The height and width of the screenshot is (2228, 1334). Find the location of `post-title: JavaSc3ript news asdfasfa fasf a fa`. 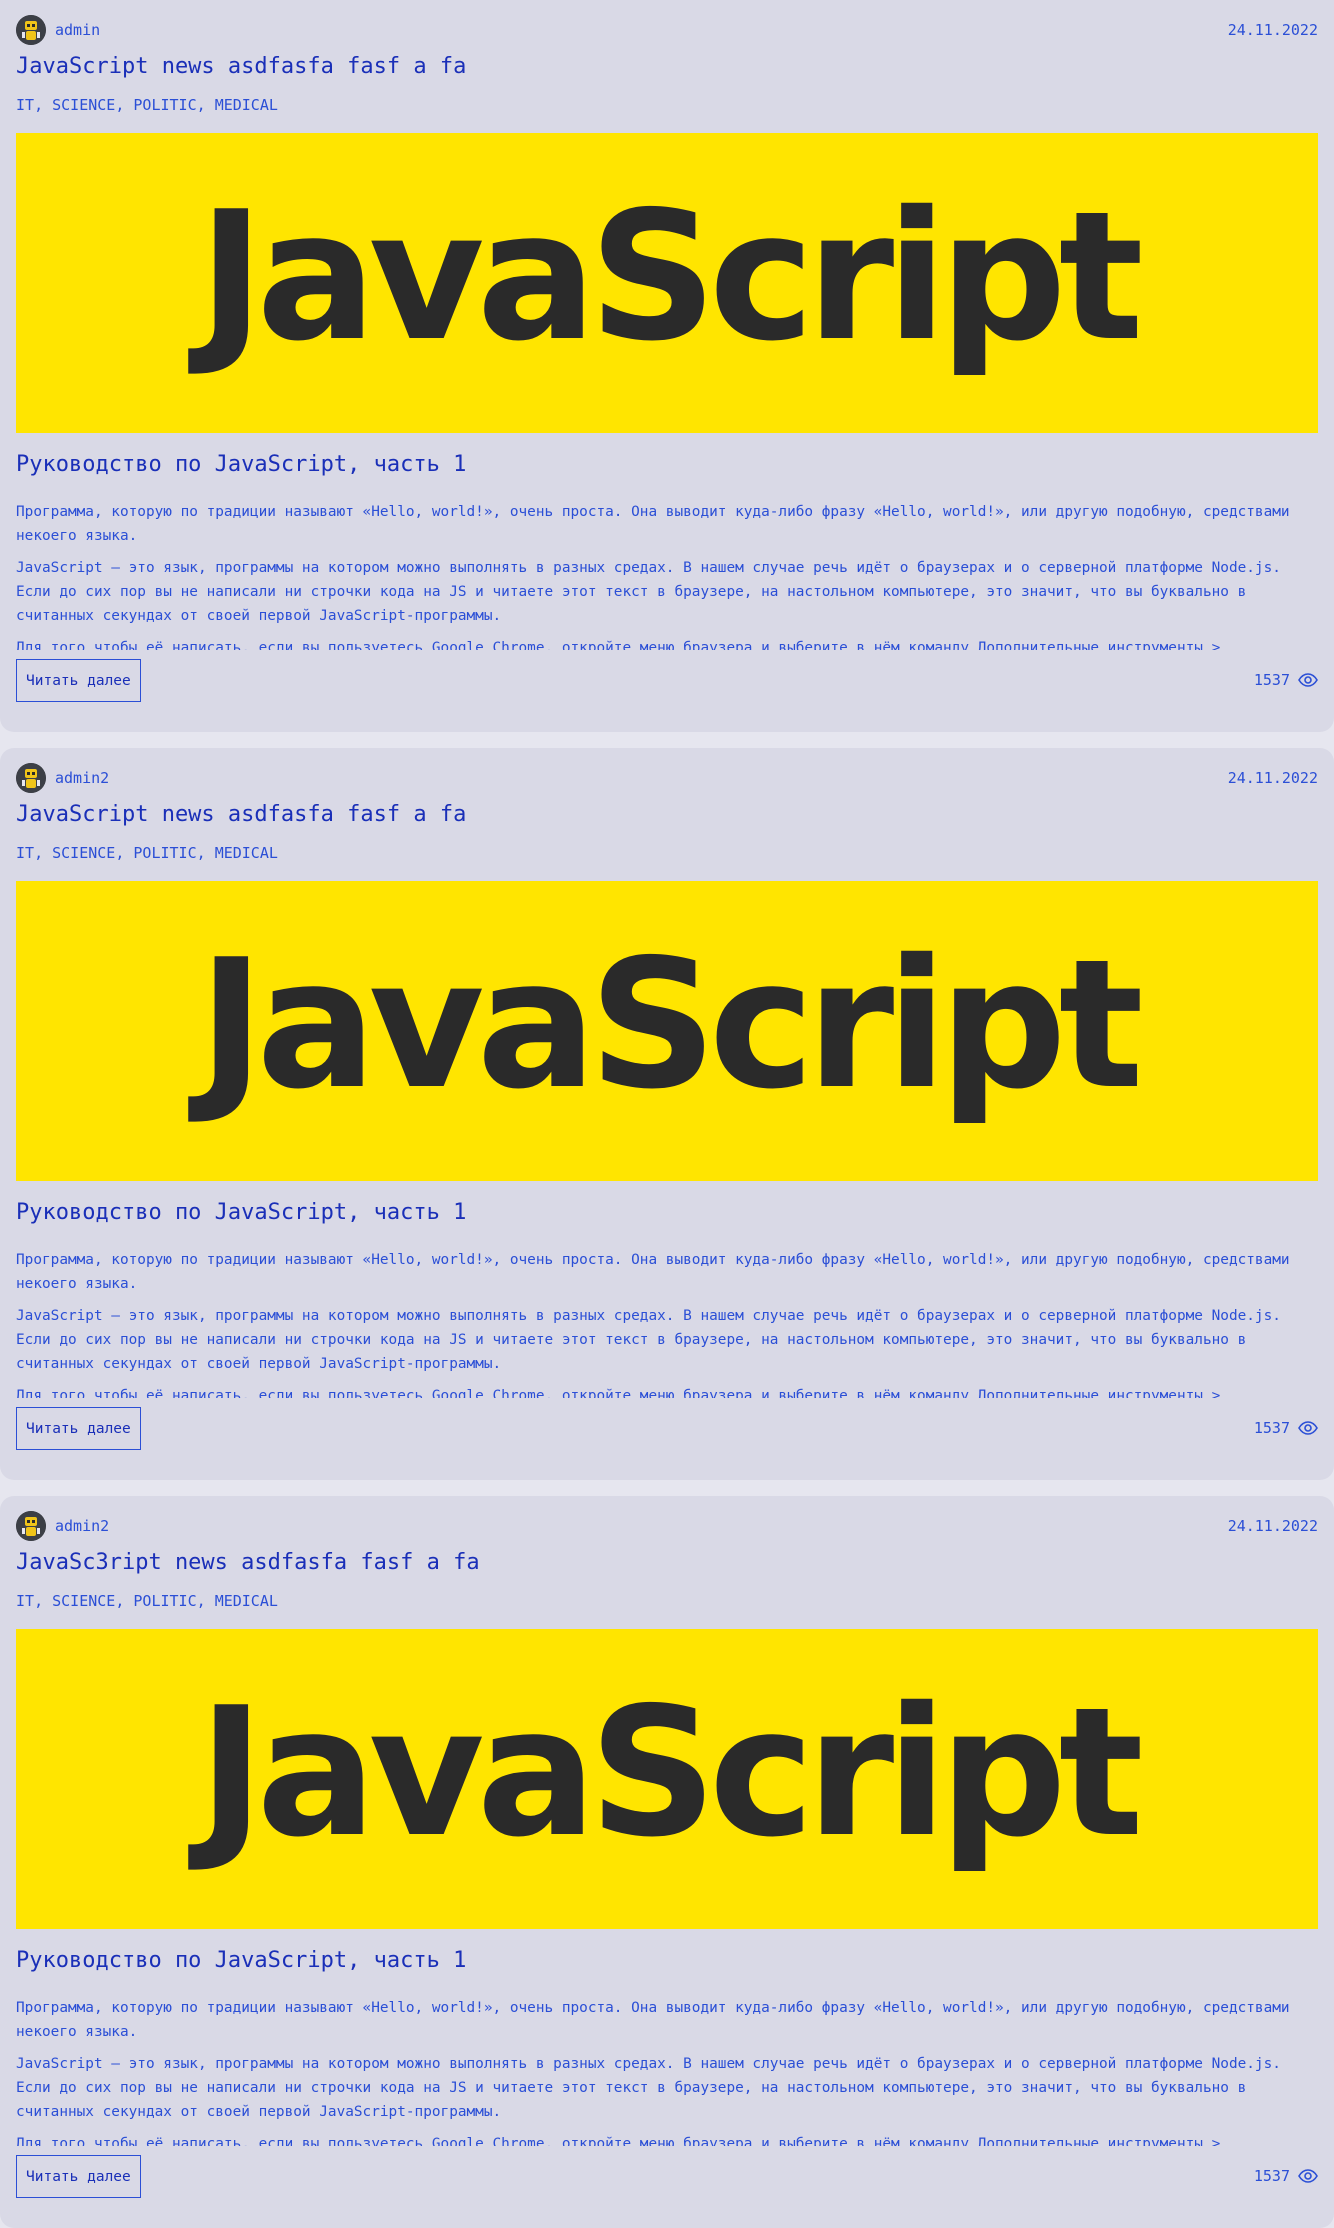

post-title: JavaSc3ript news asdfasfa fasf a fa is located at coordinates (248, 1562).